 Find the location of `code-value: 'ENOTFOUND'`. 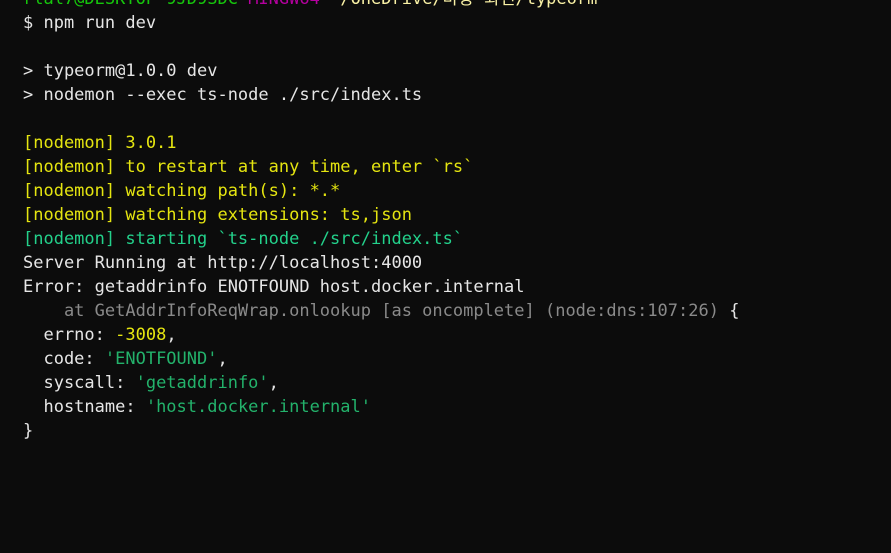

code-value: 'ENOTFOUND' is located at coordinates (161, 359).